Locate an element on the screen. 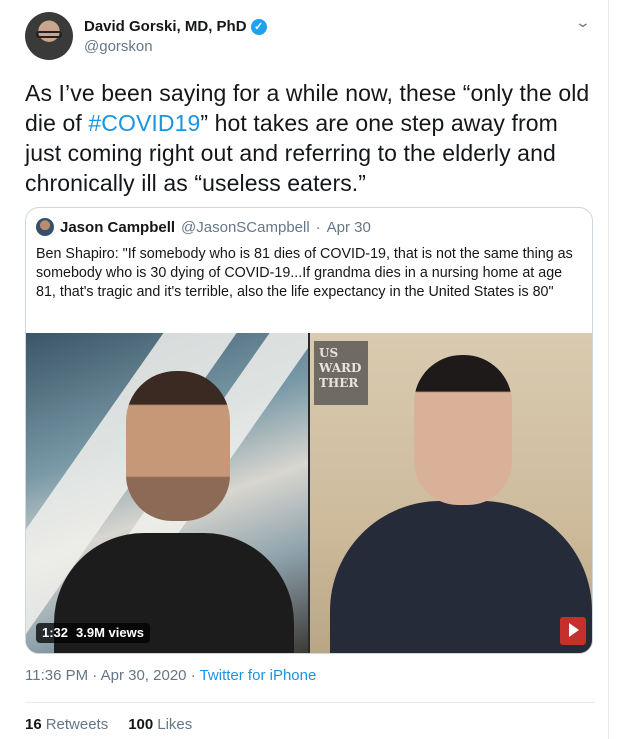 Image resolution: width=618 pixels, height=739 pixels. quoted-author-handle: @JasonSCampbell is located at coordinates (245, 227).